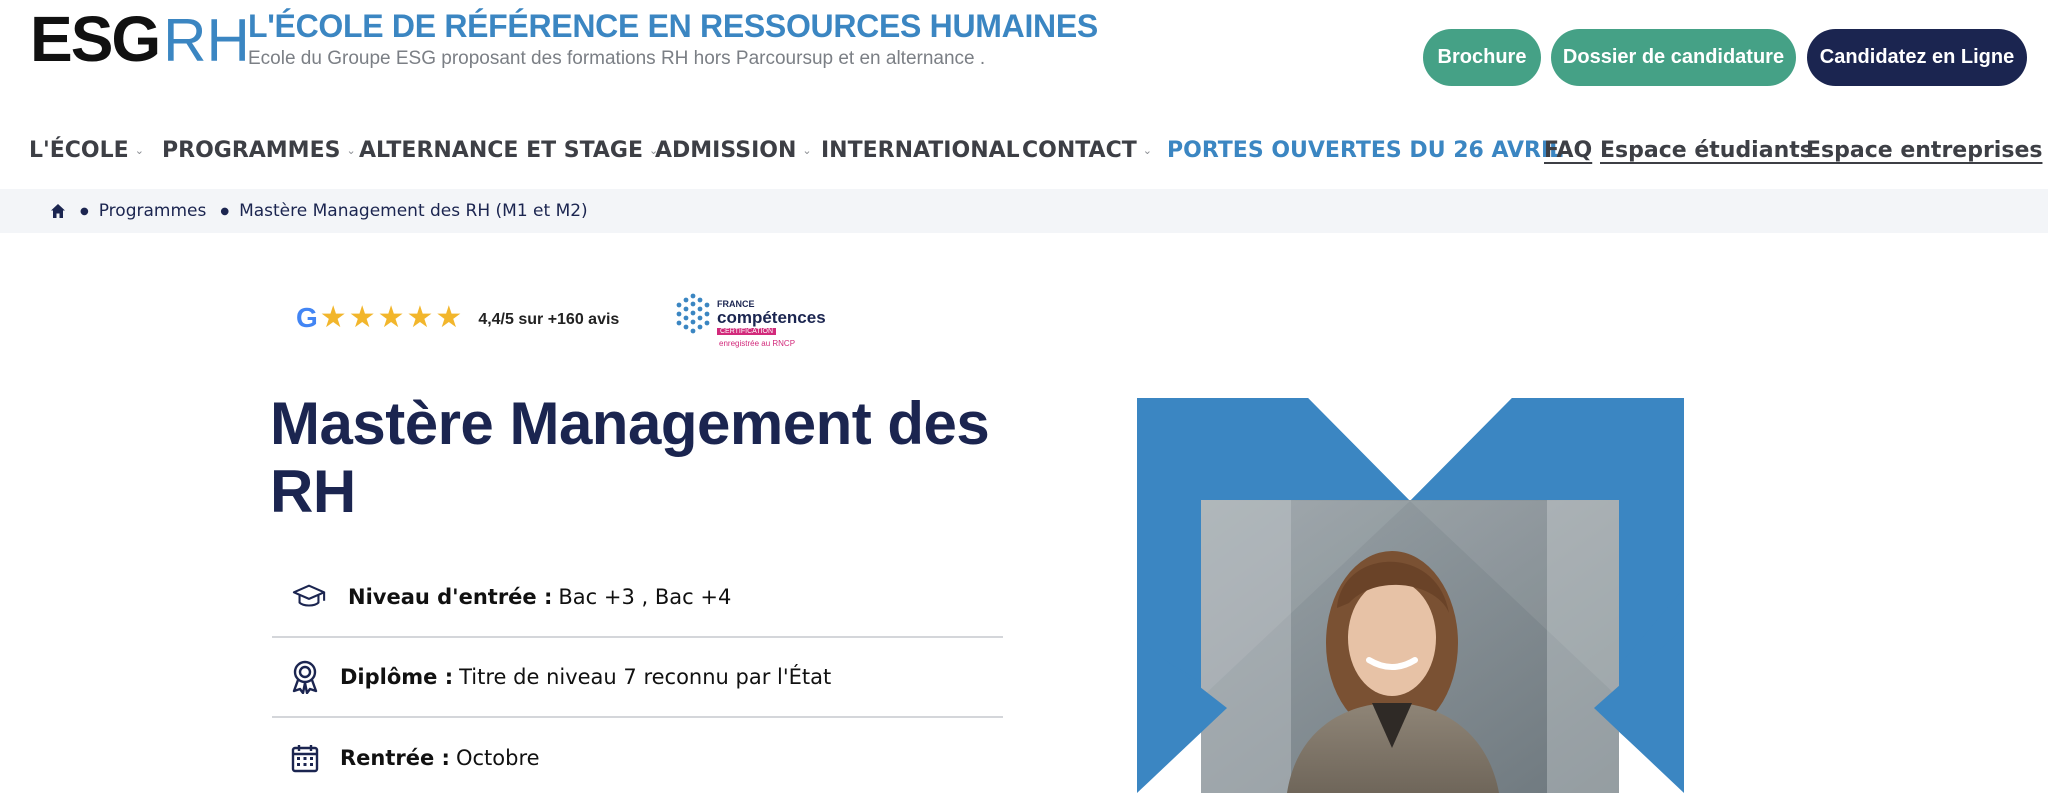  Describe the element at coordinates (549, 319) in the screenshot. I see `rating-text: 4,4/5 sur +160 avis` at that location.